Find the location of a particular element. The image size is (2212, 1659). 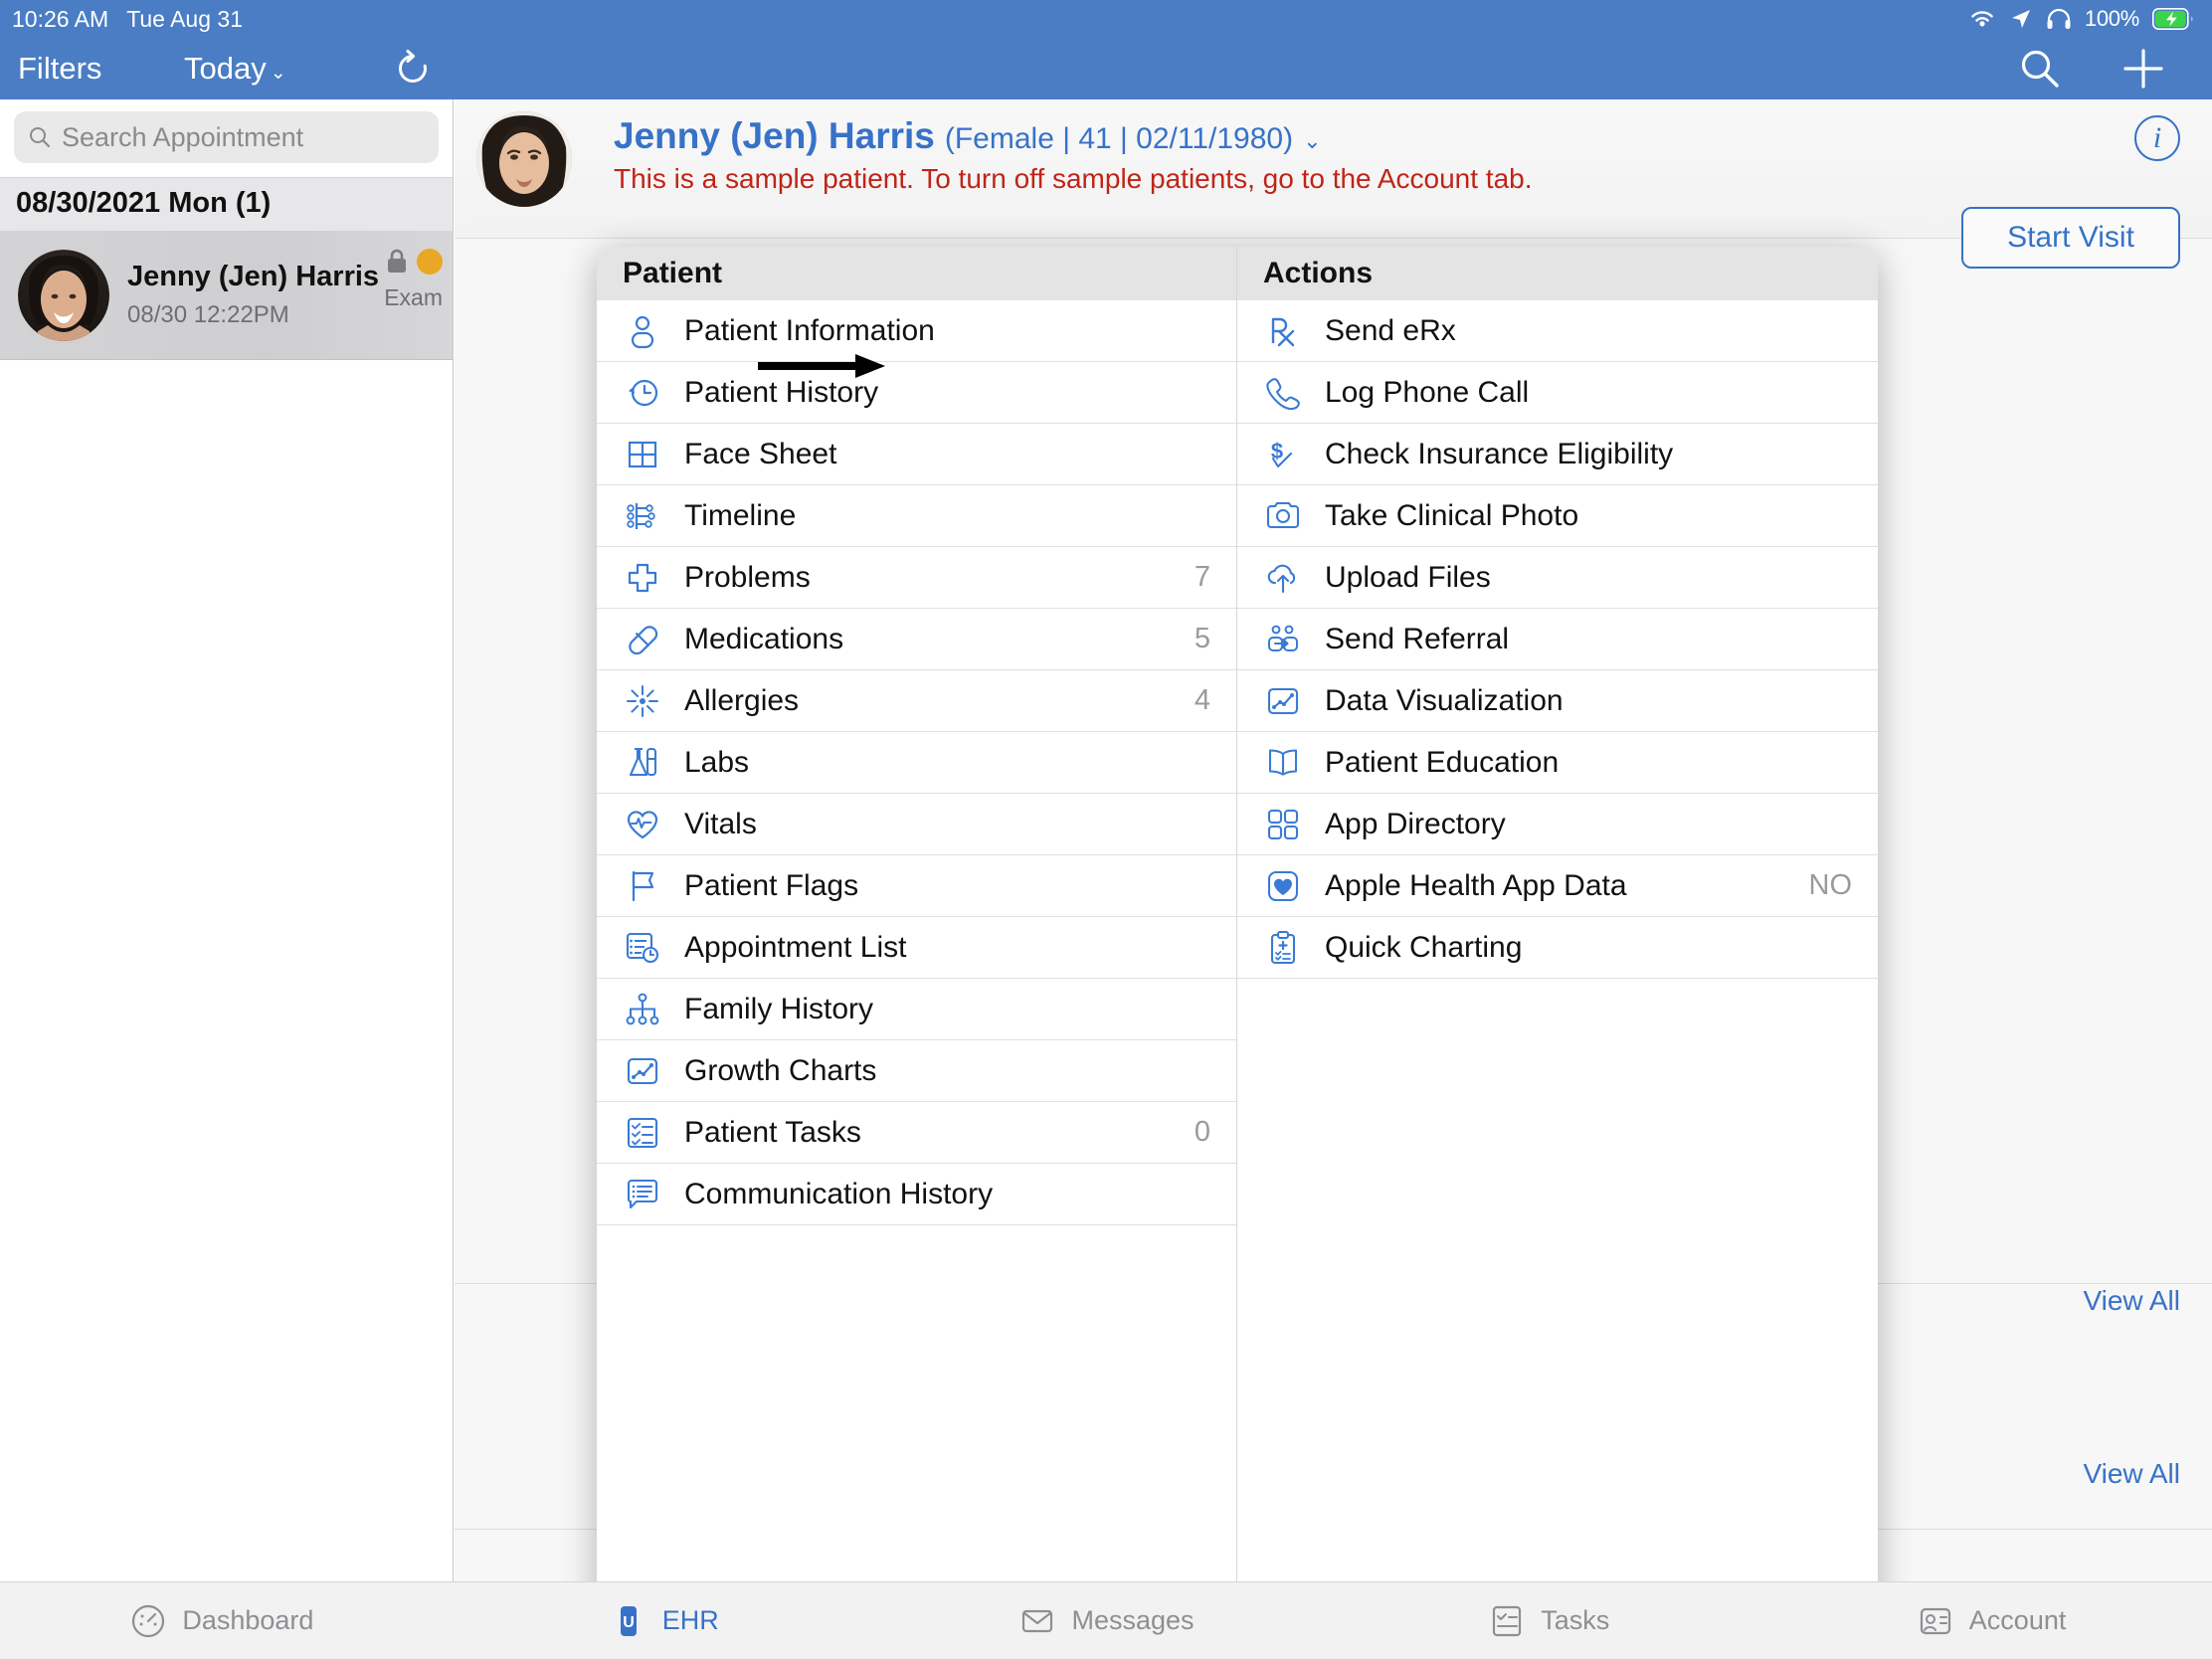

right-arrow-annotation is located at coordinates (822, 366).